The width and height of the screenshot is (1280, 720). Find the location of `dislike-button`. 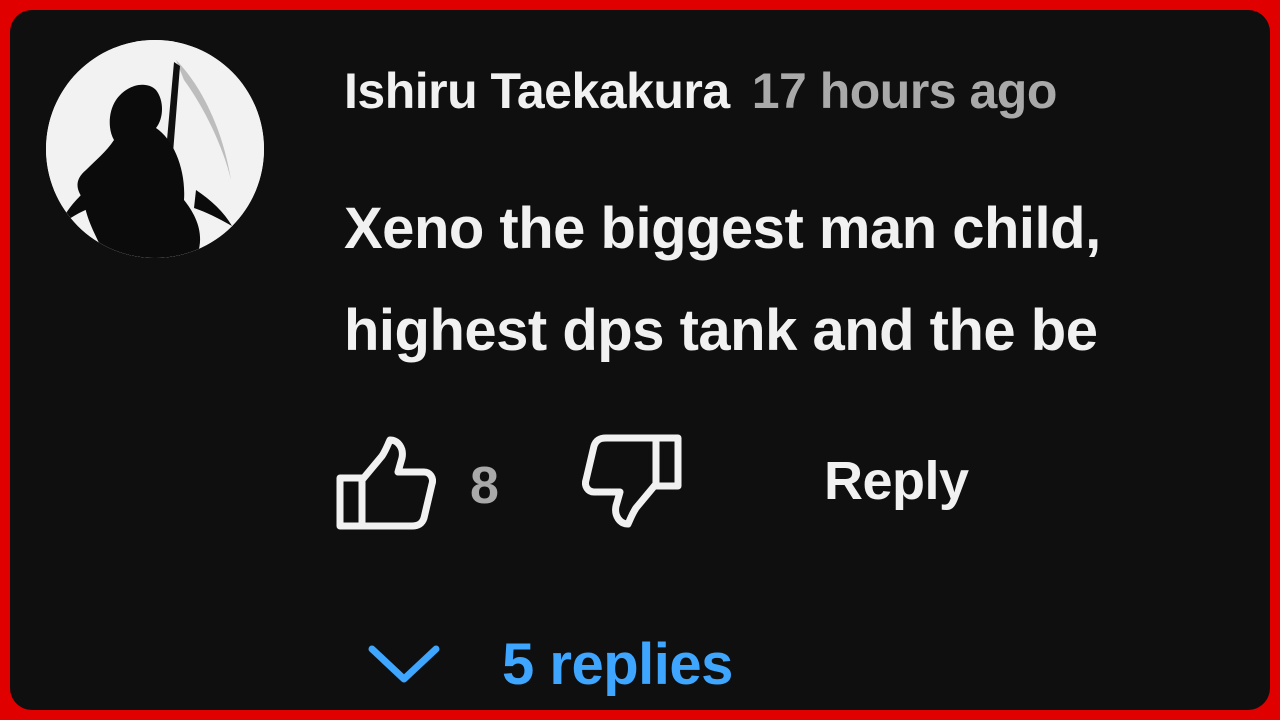

dislike-button is located at coordinates (634, 482).